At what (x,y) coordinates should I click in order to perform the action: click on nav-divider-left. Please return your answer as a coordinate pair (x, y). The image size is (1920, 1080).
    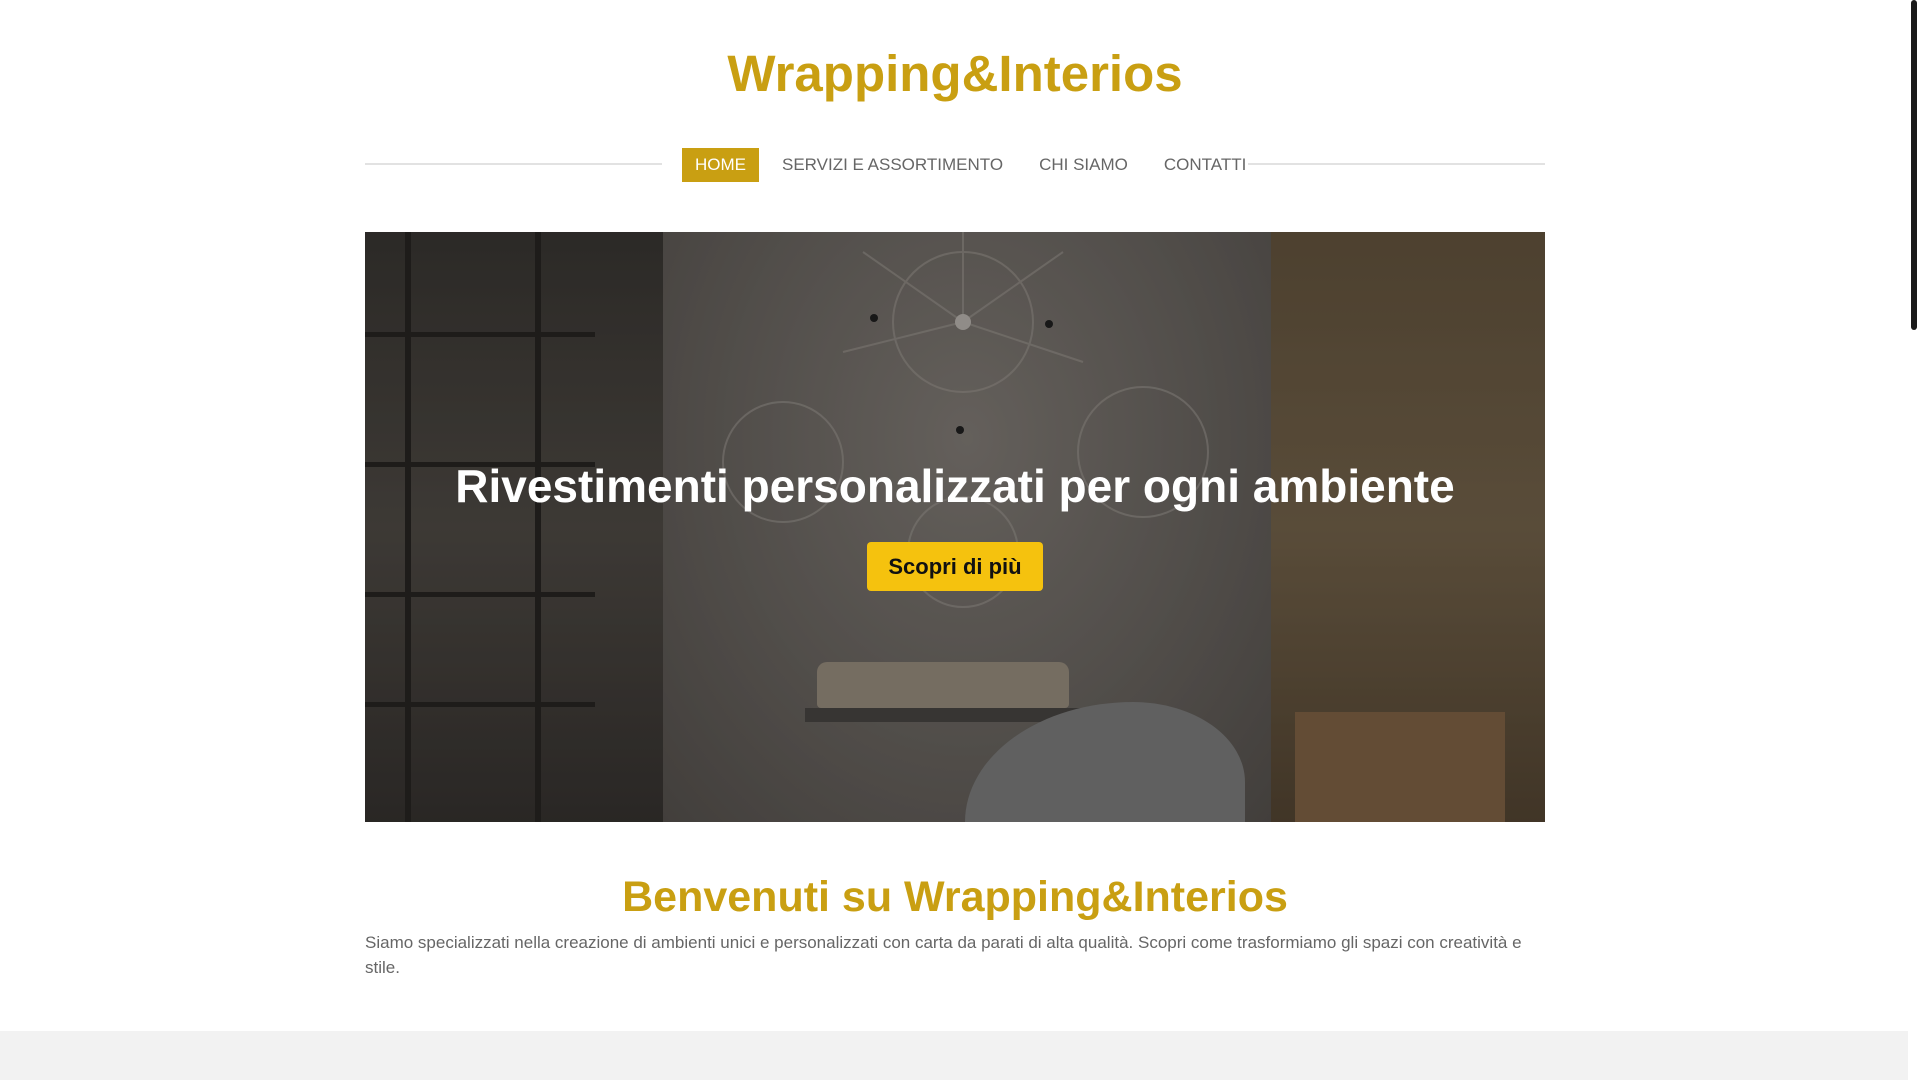
    Looking at the image, I should click on (513, 164).